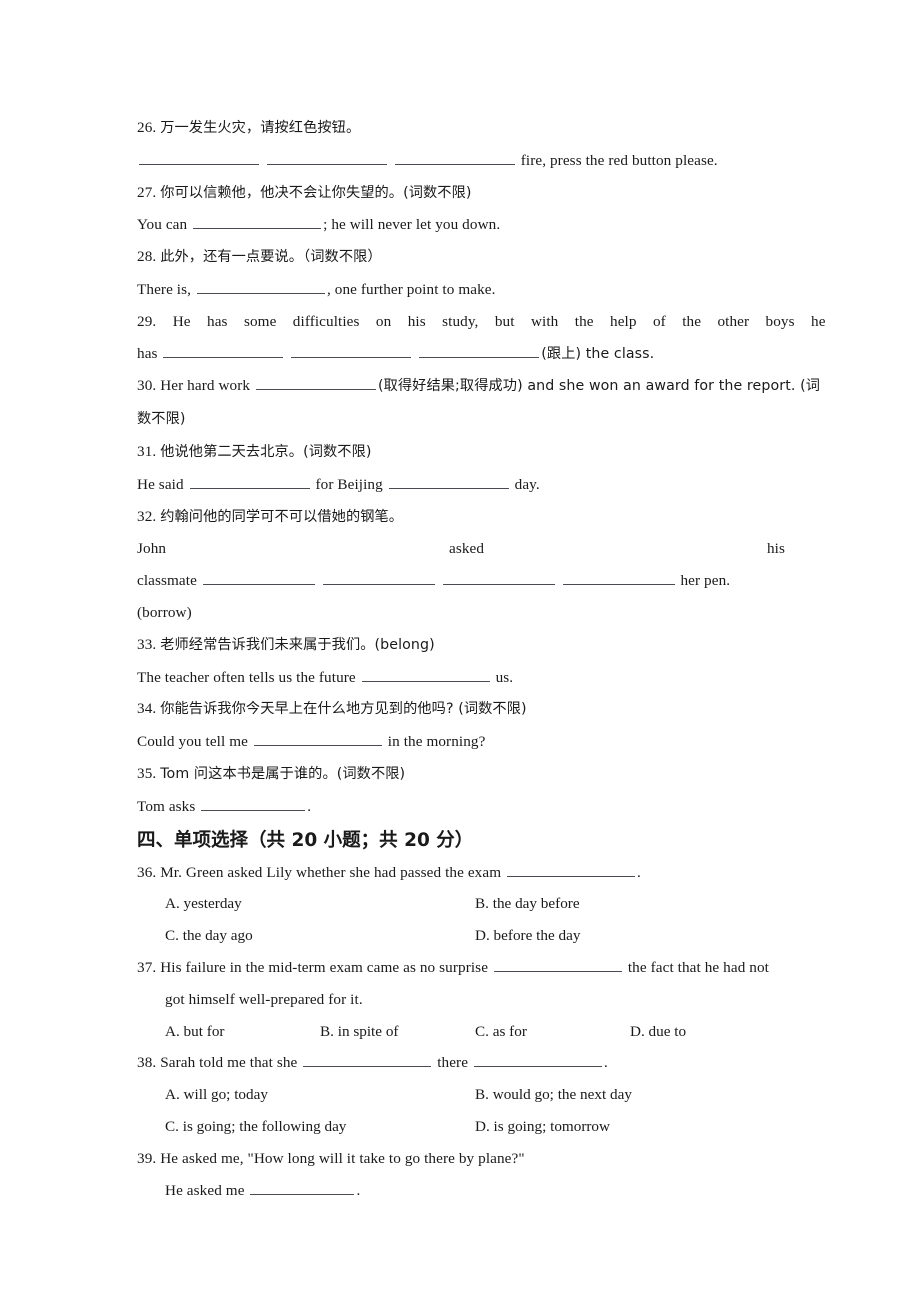 The width and height of the screenshot is (920, 1302). What do you see at coordinates (162, 225) in the screenshot?
I see `question-27-prefix: You can` at bounding box center [162, 225].